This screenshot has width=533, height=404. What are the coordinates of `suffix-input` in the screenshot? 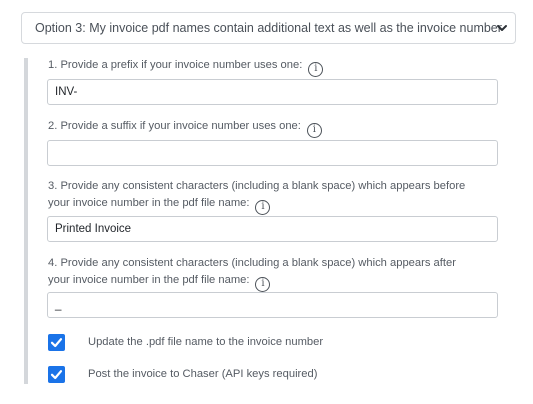 It's located at (272, 153).